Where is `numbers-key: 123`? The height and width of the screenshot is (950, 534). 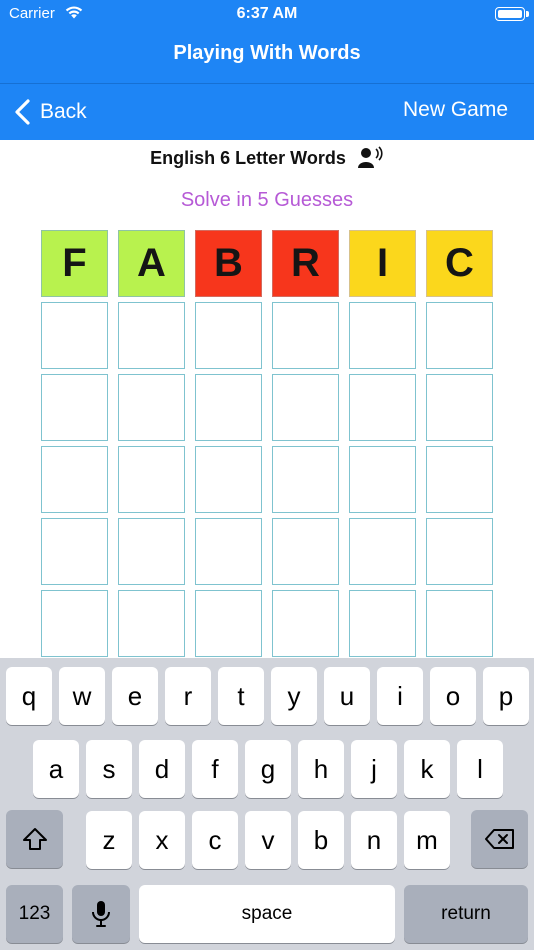 numbers-key: 123 is located at coordinates (34, 914).